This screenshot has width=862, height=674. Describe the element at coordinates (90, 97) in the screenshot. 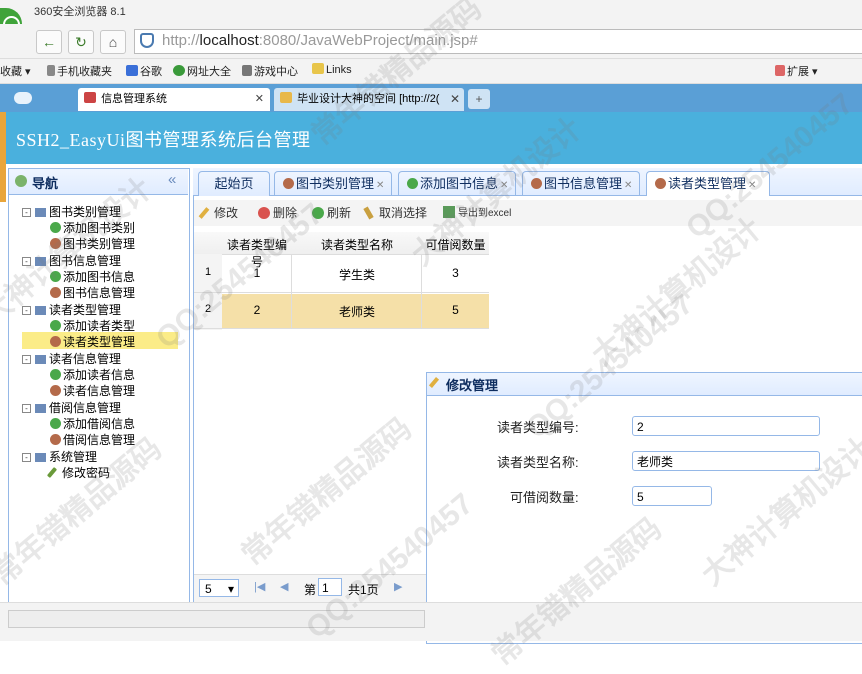

I see `page-icon` at that location.